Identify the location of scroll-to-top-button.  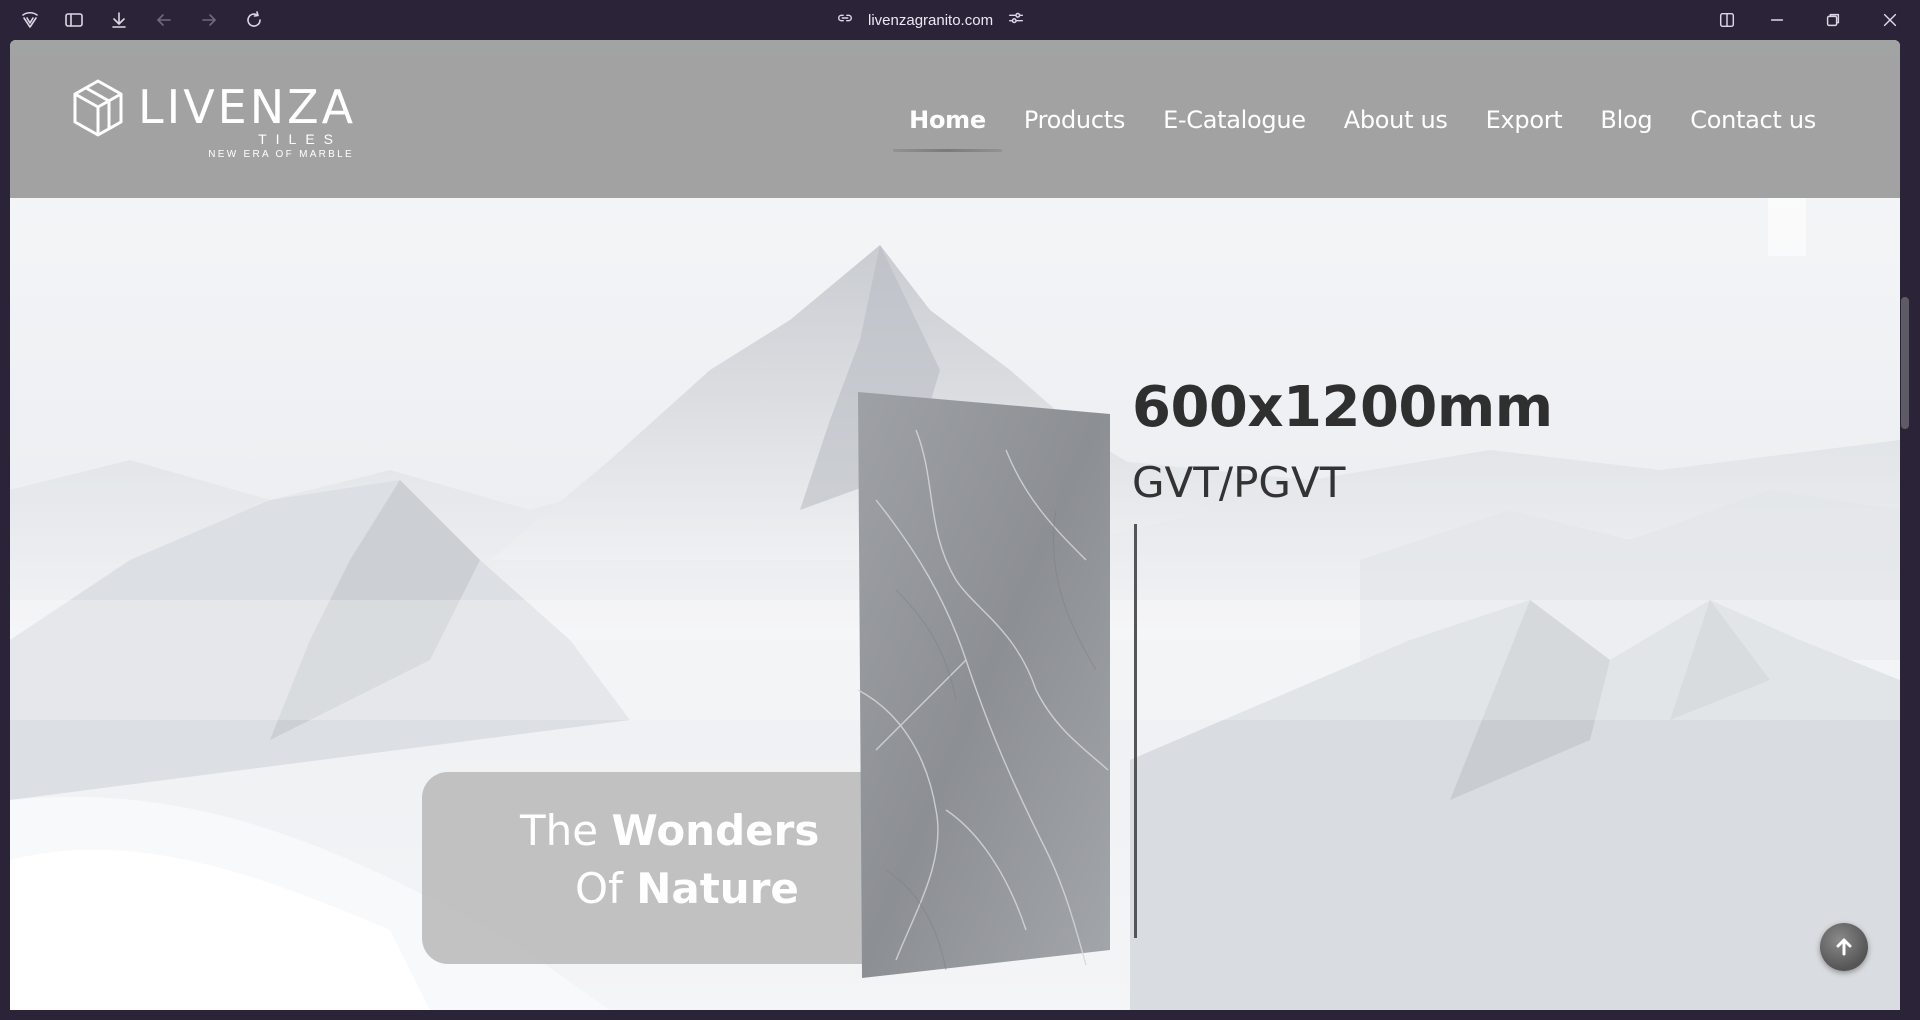
(1844, 947).